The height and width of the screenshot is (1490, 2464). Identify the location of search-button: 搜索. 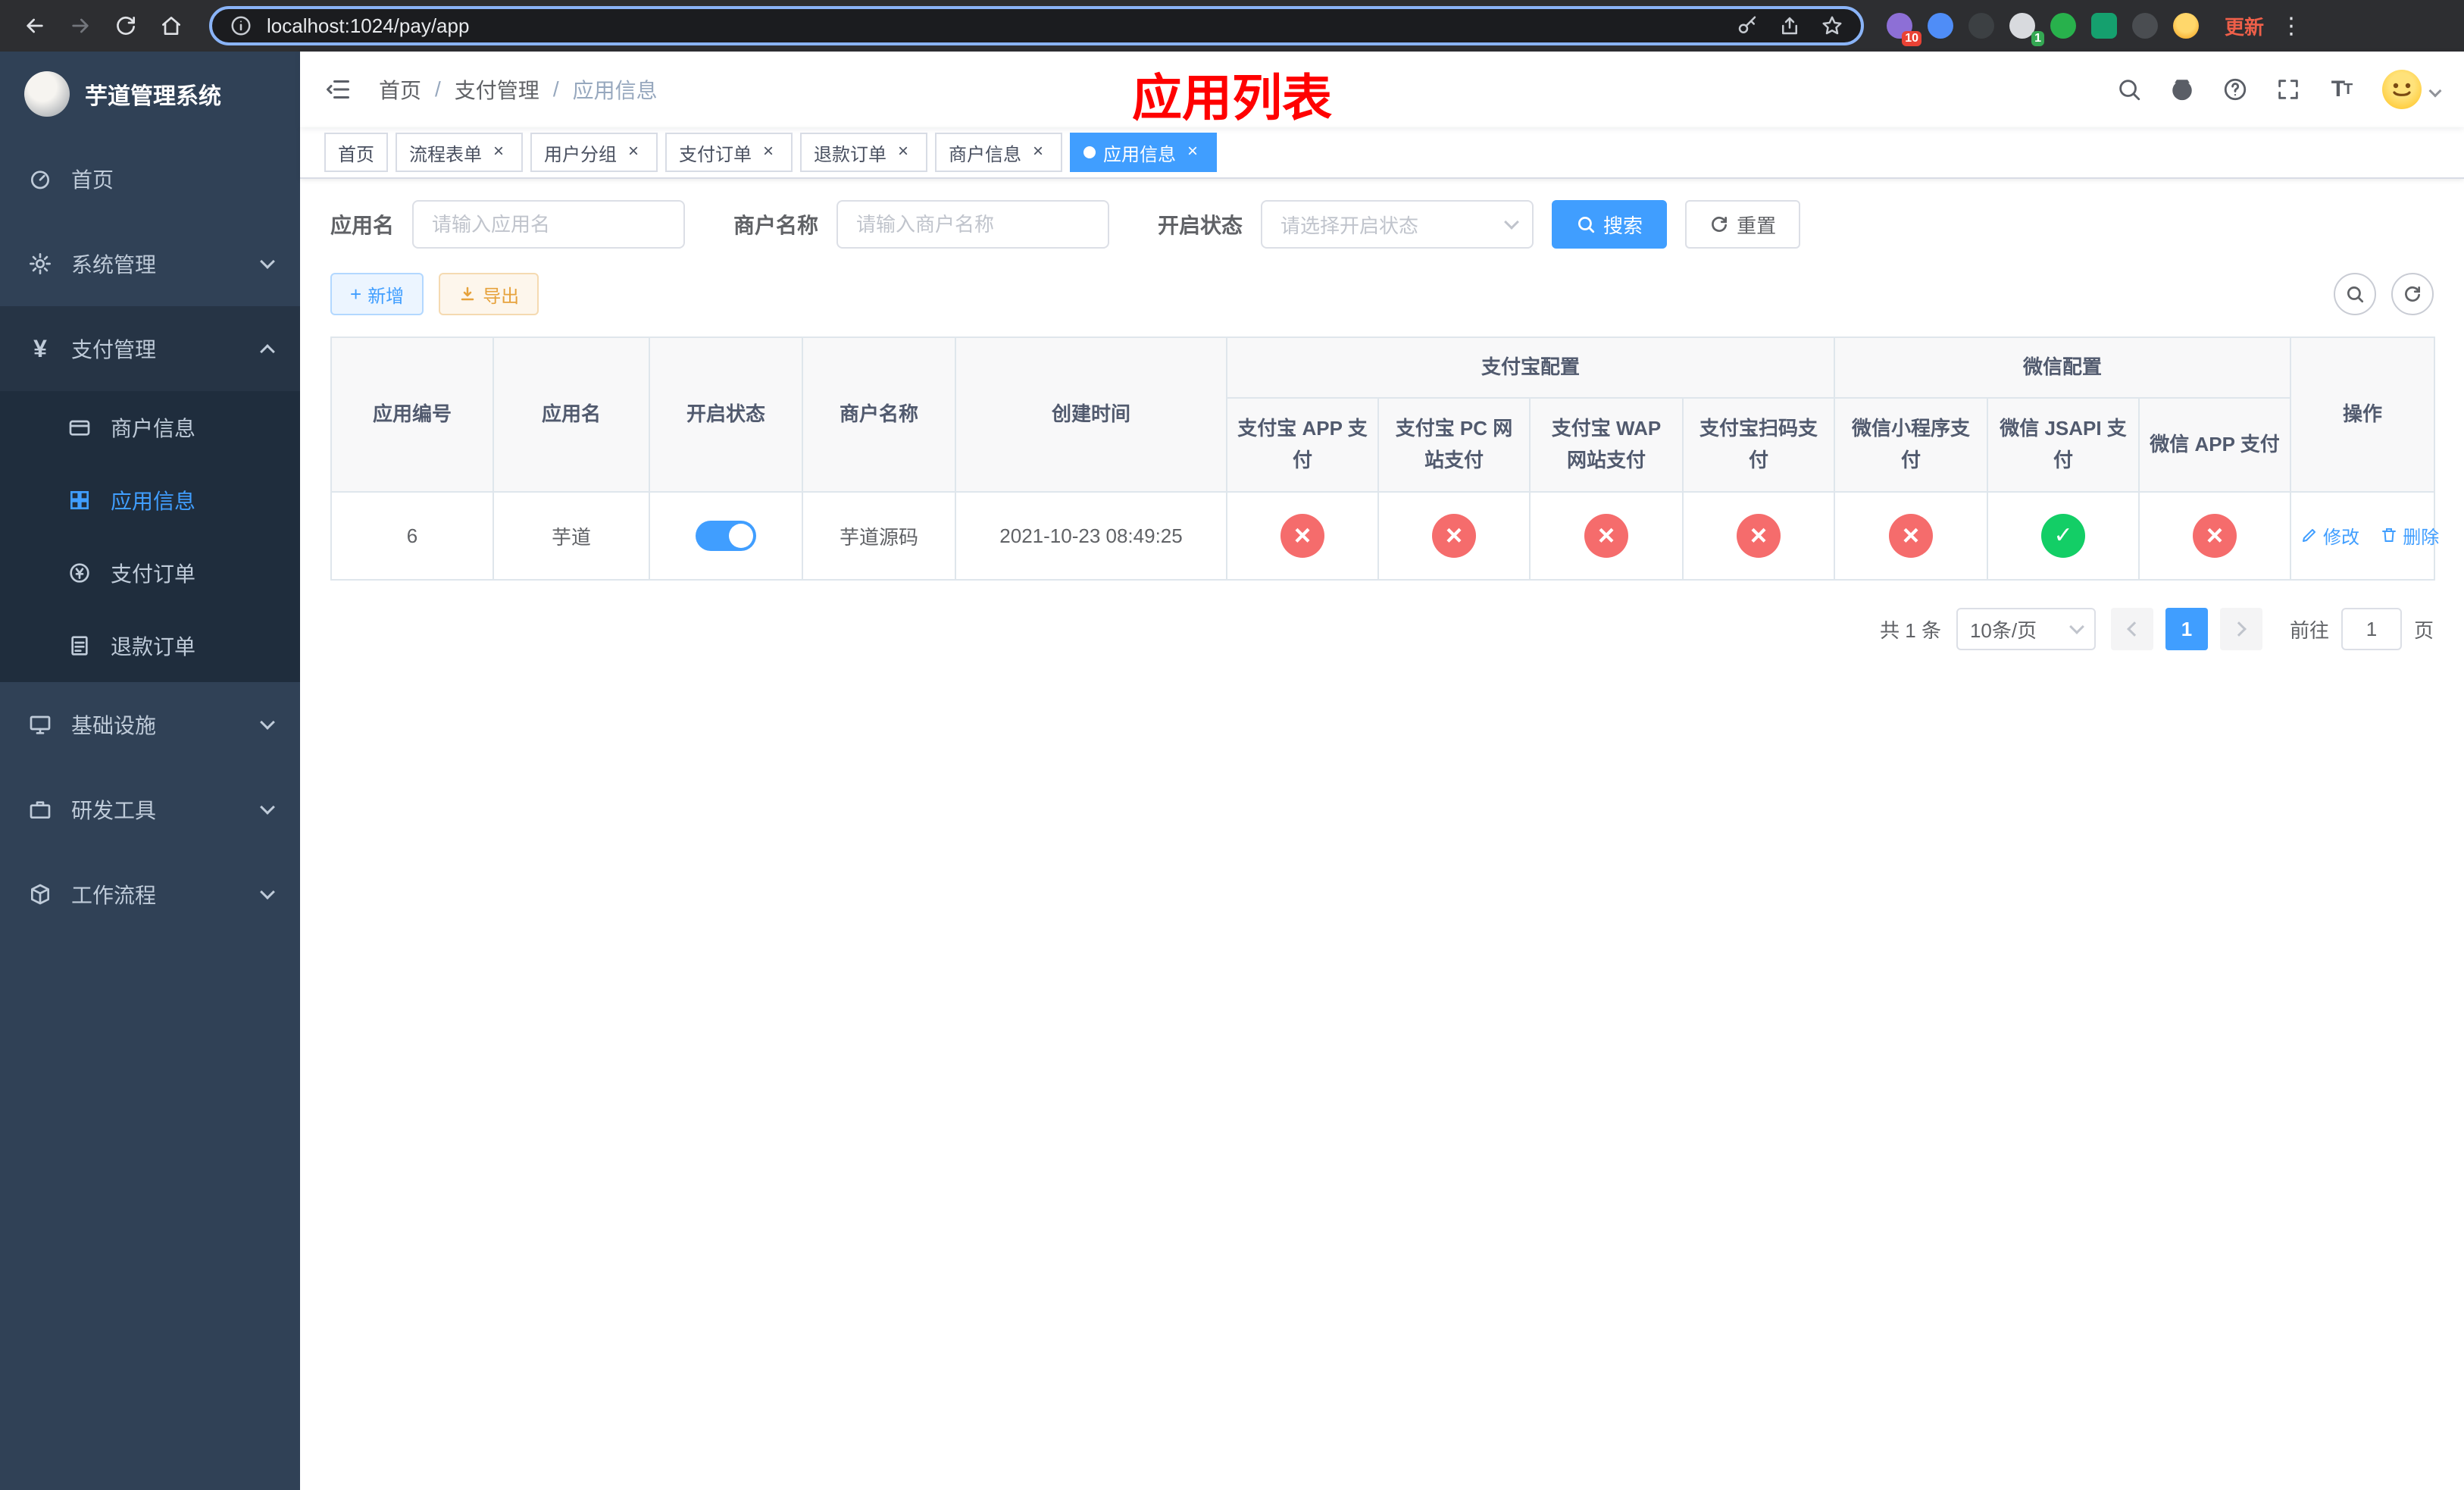
(1610, 224).